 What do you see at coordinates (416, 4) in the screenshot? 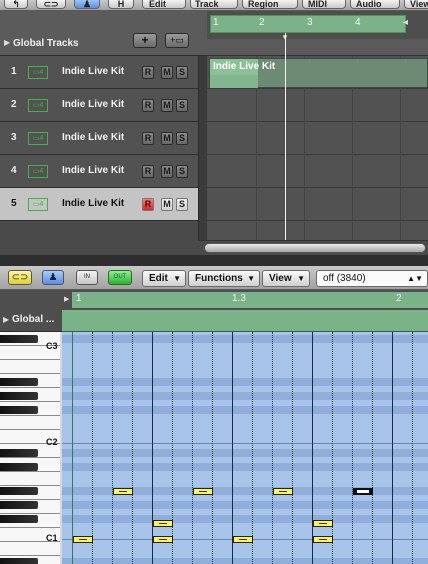
I see `view-menu: View` at bounding box center [416, 4].